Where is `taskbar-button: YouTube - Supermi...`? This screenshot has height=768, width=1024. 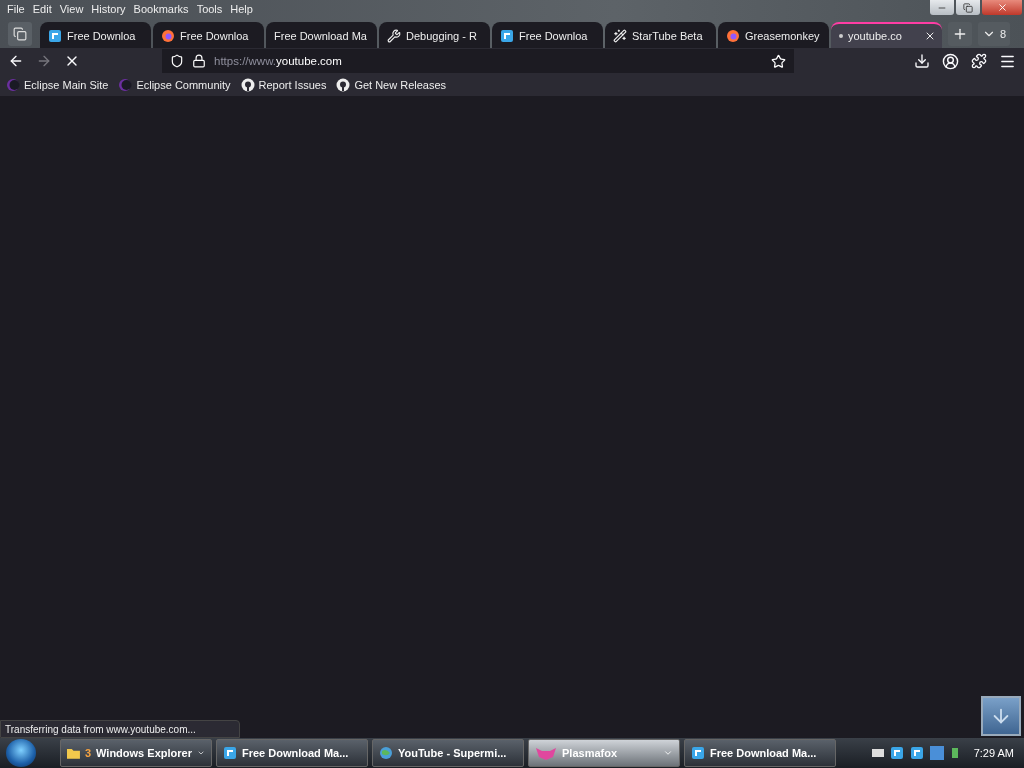
taskbar-button: YouTube - Supermi... is located at coordinates (448, 753).